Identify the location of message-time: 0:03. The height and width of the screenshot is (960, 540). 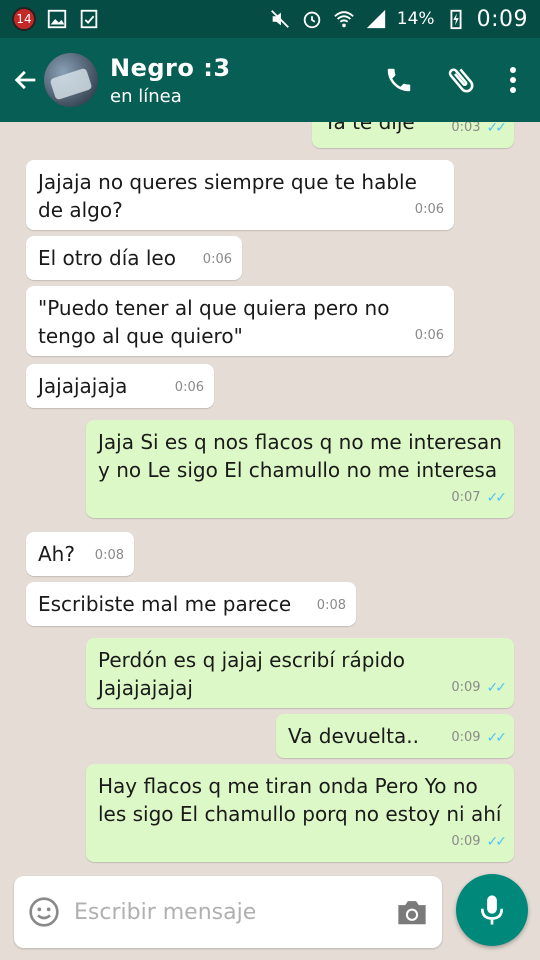
(466, 128).